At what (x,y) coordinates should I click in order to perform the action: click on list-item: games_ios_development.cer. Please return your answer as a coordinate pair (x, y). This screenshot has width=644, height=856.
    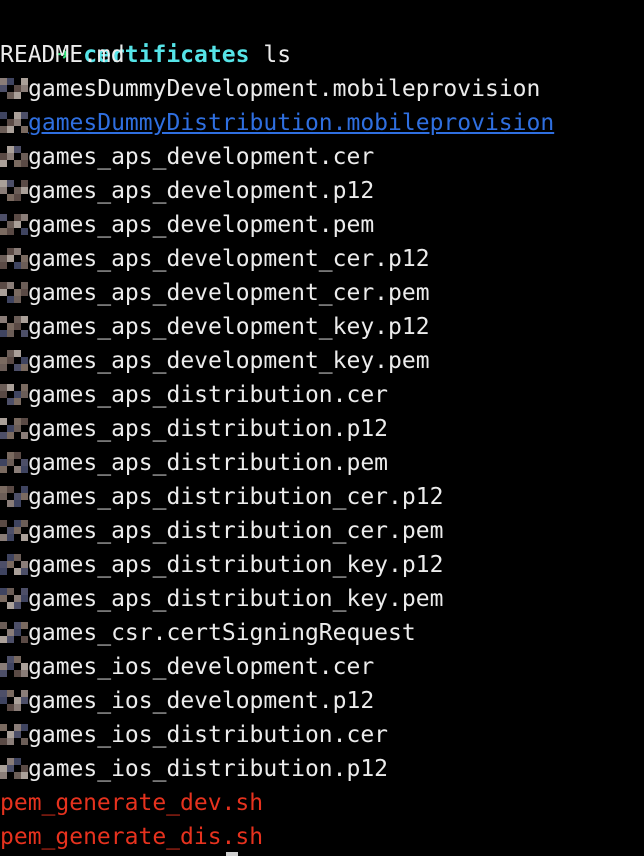
    Looking at the image, I should click on (187, 667).